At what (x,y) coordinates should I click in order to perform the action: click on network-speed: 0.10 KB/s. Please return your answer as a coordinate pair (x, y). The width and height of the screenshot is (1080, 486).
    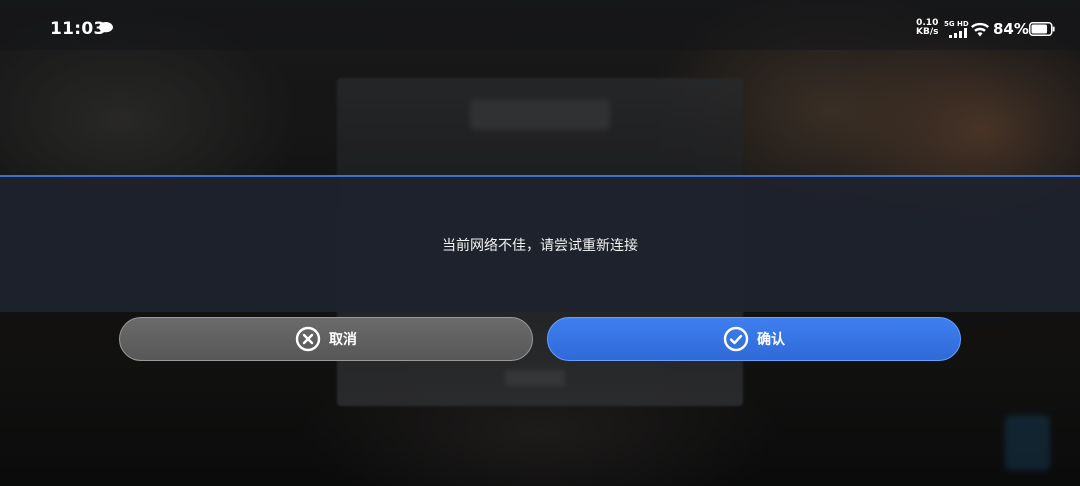
    Looking at the image, I should click on (927, 28).